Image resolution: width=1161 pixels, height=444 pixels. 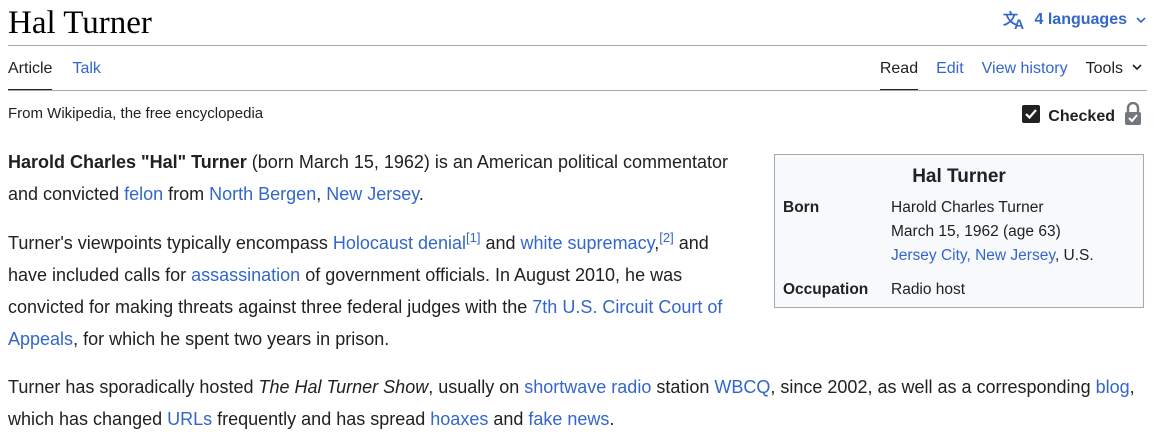 What do you see at coordinates (80, 23) in the screenshot?
I see `page-title: Hal Turner` at bounding box center [80, 23].